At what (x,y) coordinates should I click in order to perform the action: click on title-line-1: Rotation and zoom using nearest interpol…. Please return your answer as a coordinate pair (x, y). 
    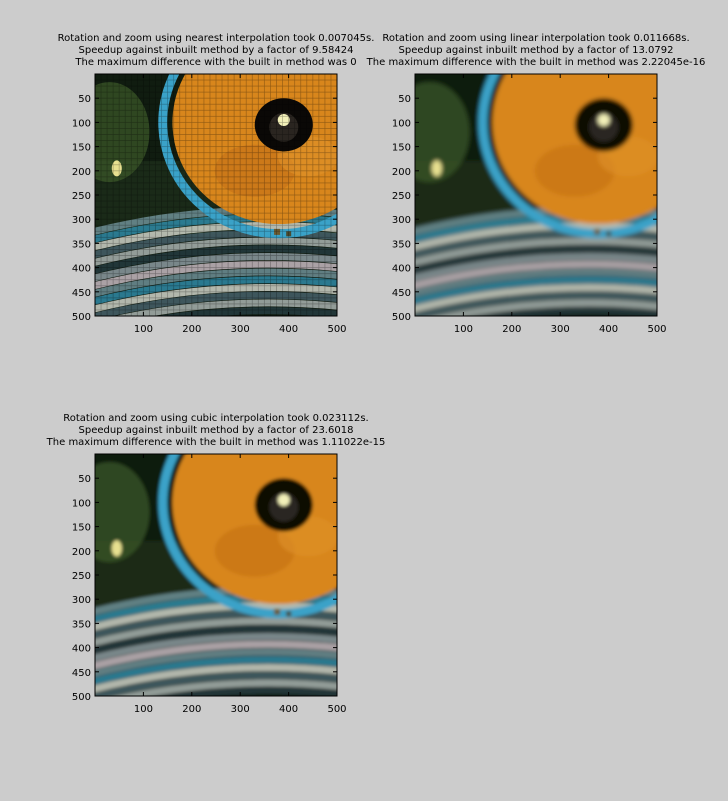
    Looking at the image, I should click on (216, 38).